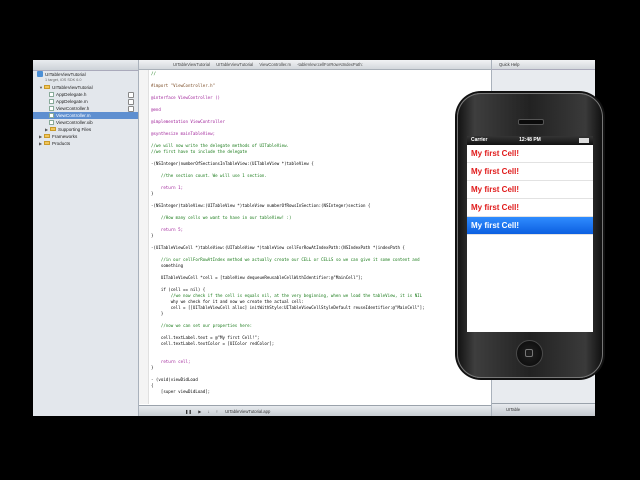 This screenshot has width=640, height=480. I want to click on nav-group-products: ▶ Products, so click(54, 143).